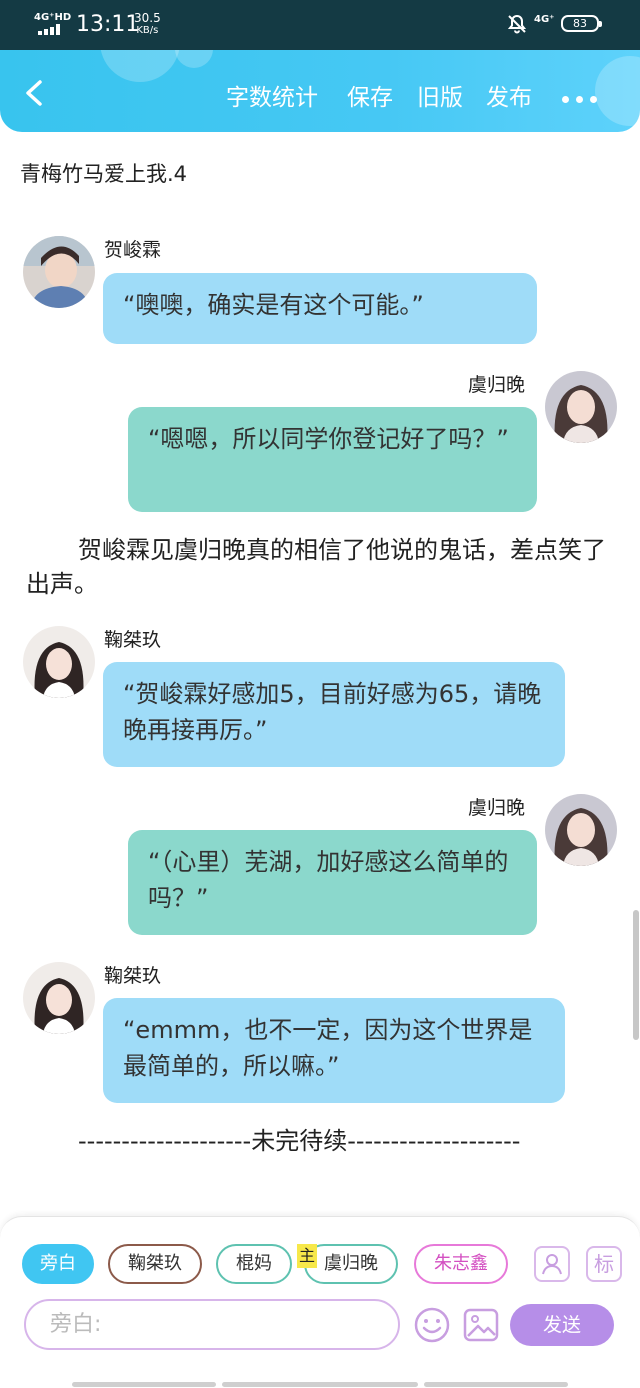 The height and width of the screenshot is (1388, 640). Describe the element at coordinates (332, 882) in the screenshot. I see `chat-bubble: “（心里）芜湖，加好感这么简单的吗？”` at that location.